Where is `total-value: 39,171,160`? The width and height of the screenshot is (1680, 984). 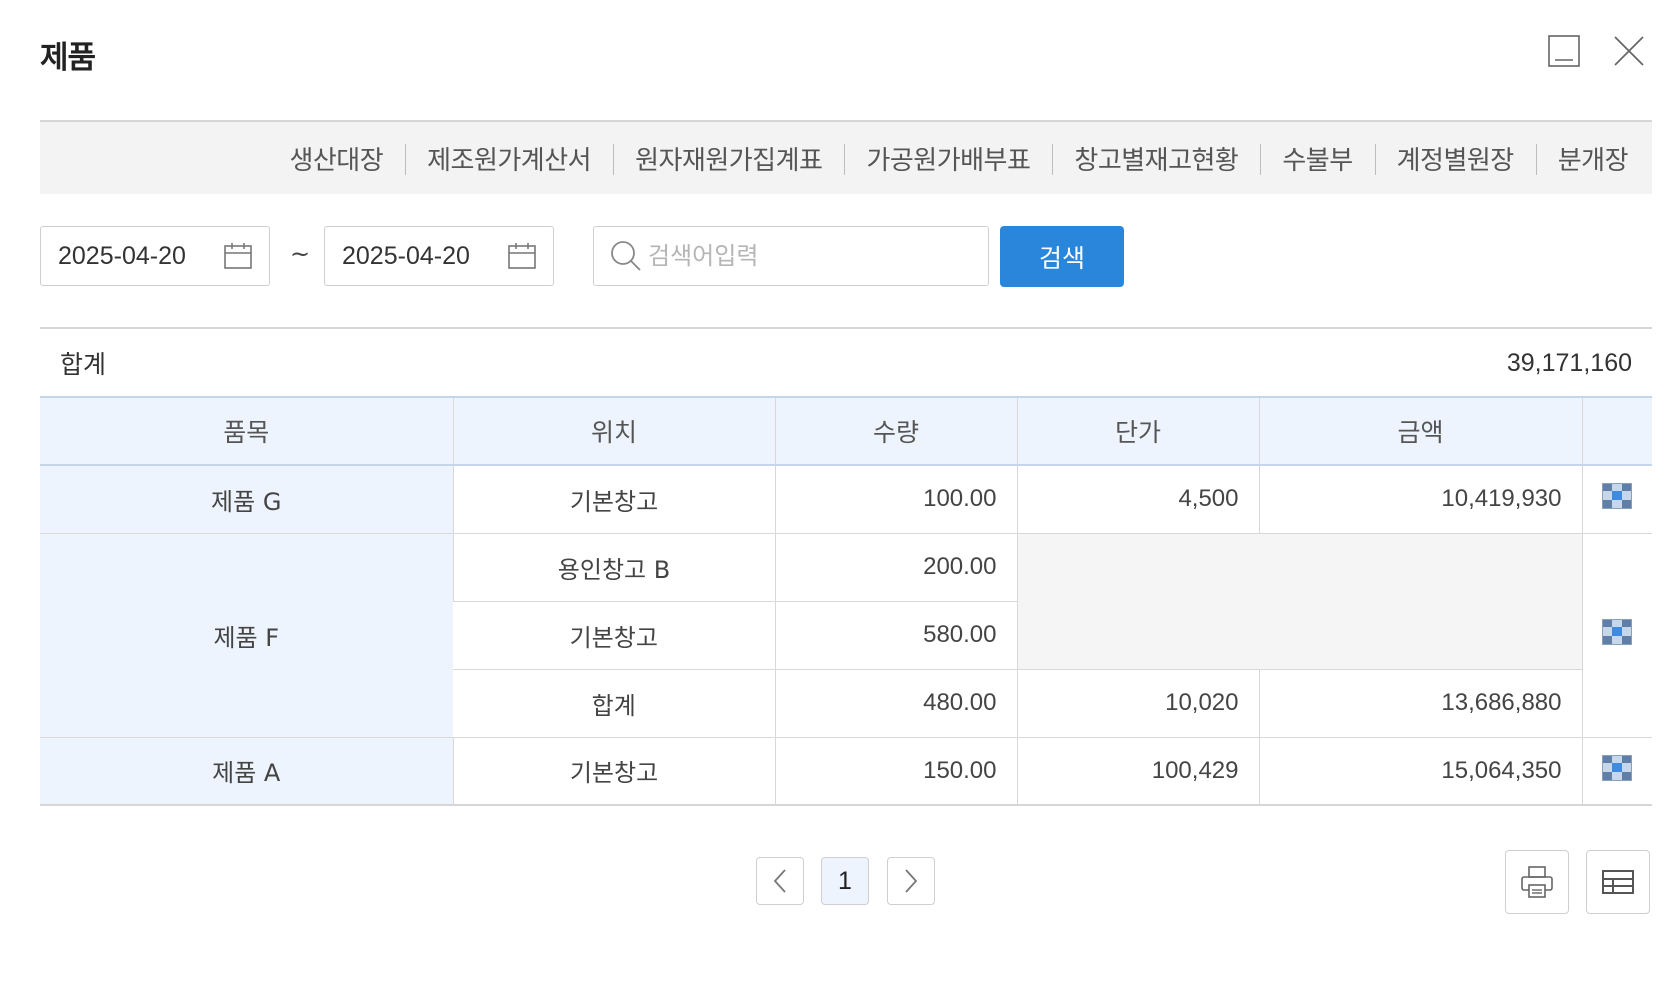 total-value: 39,171,160 is located at coordinates (1569, 362).